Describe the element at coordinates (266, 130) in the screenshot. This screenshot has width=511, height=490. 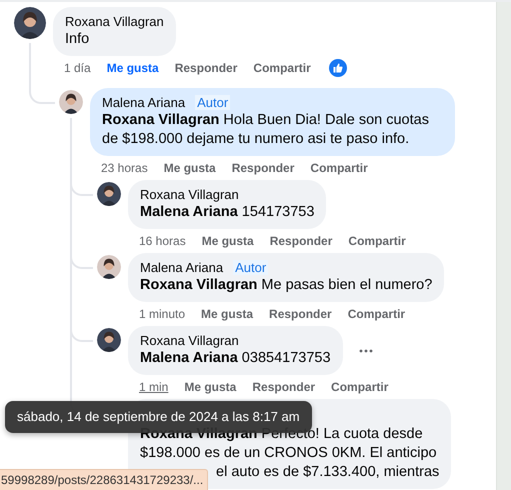
I see `comment-text: Roxana Villagran Hola Buen Dia! Dale son cuotas de $198.000 dejame tu numero asi te paso info.` at that location.